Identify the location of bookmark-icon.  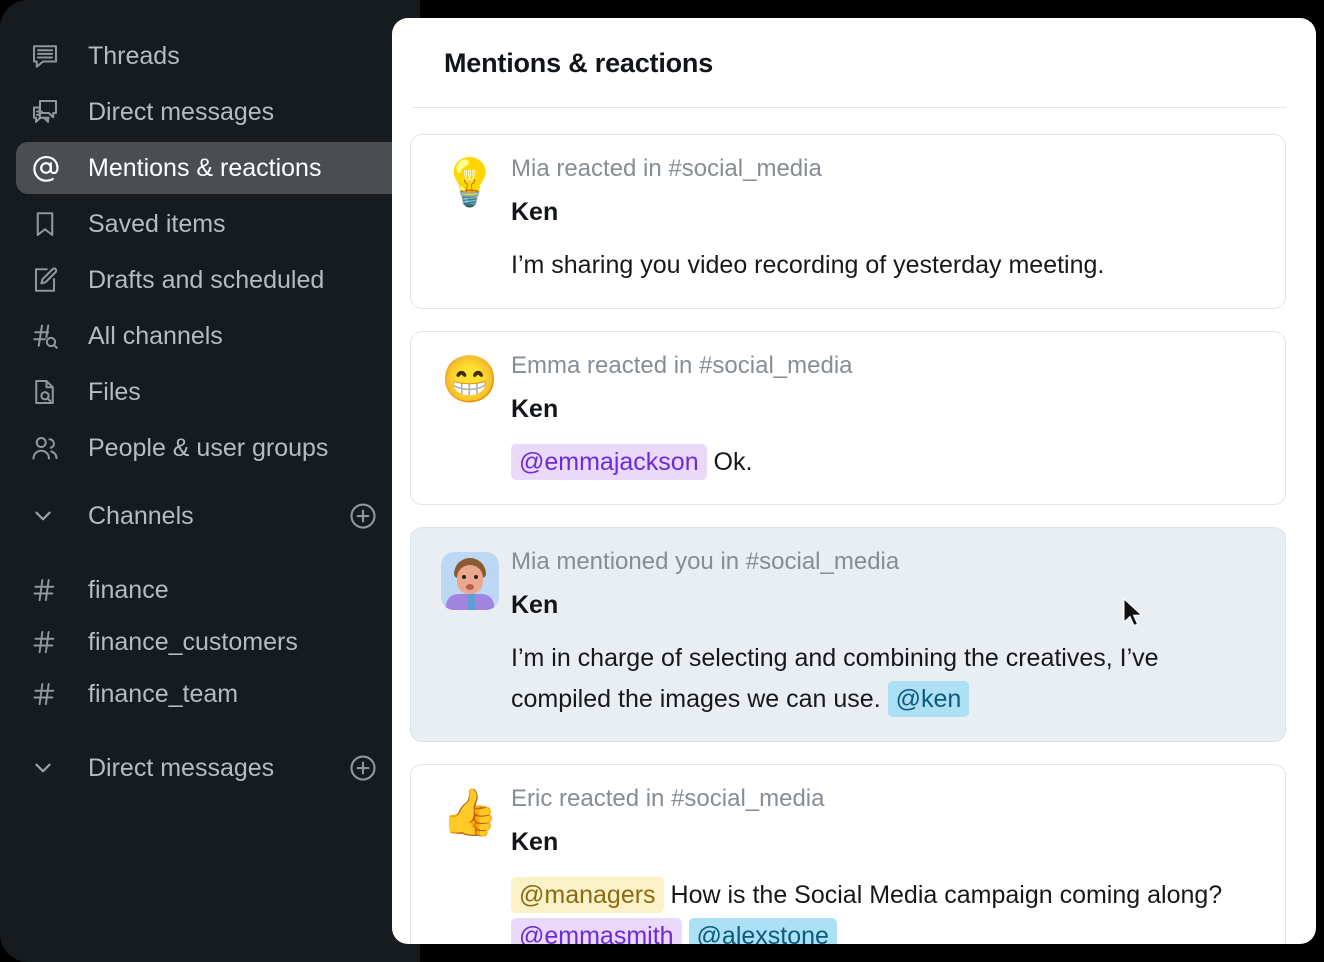
(50, 224).